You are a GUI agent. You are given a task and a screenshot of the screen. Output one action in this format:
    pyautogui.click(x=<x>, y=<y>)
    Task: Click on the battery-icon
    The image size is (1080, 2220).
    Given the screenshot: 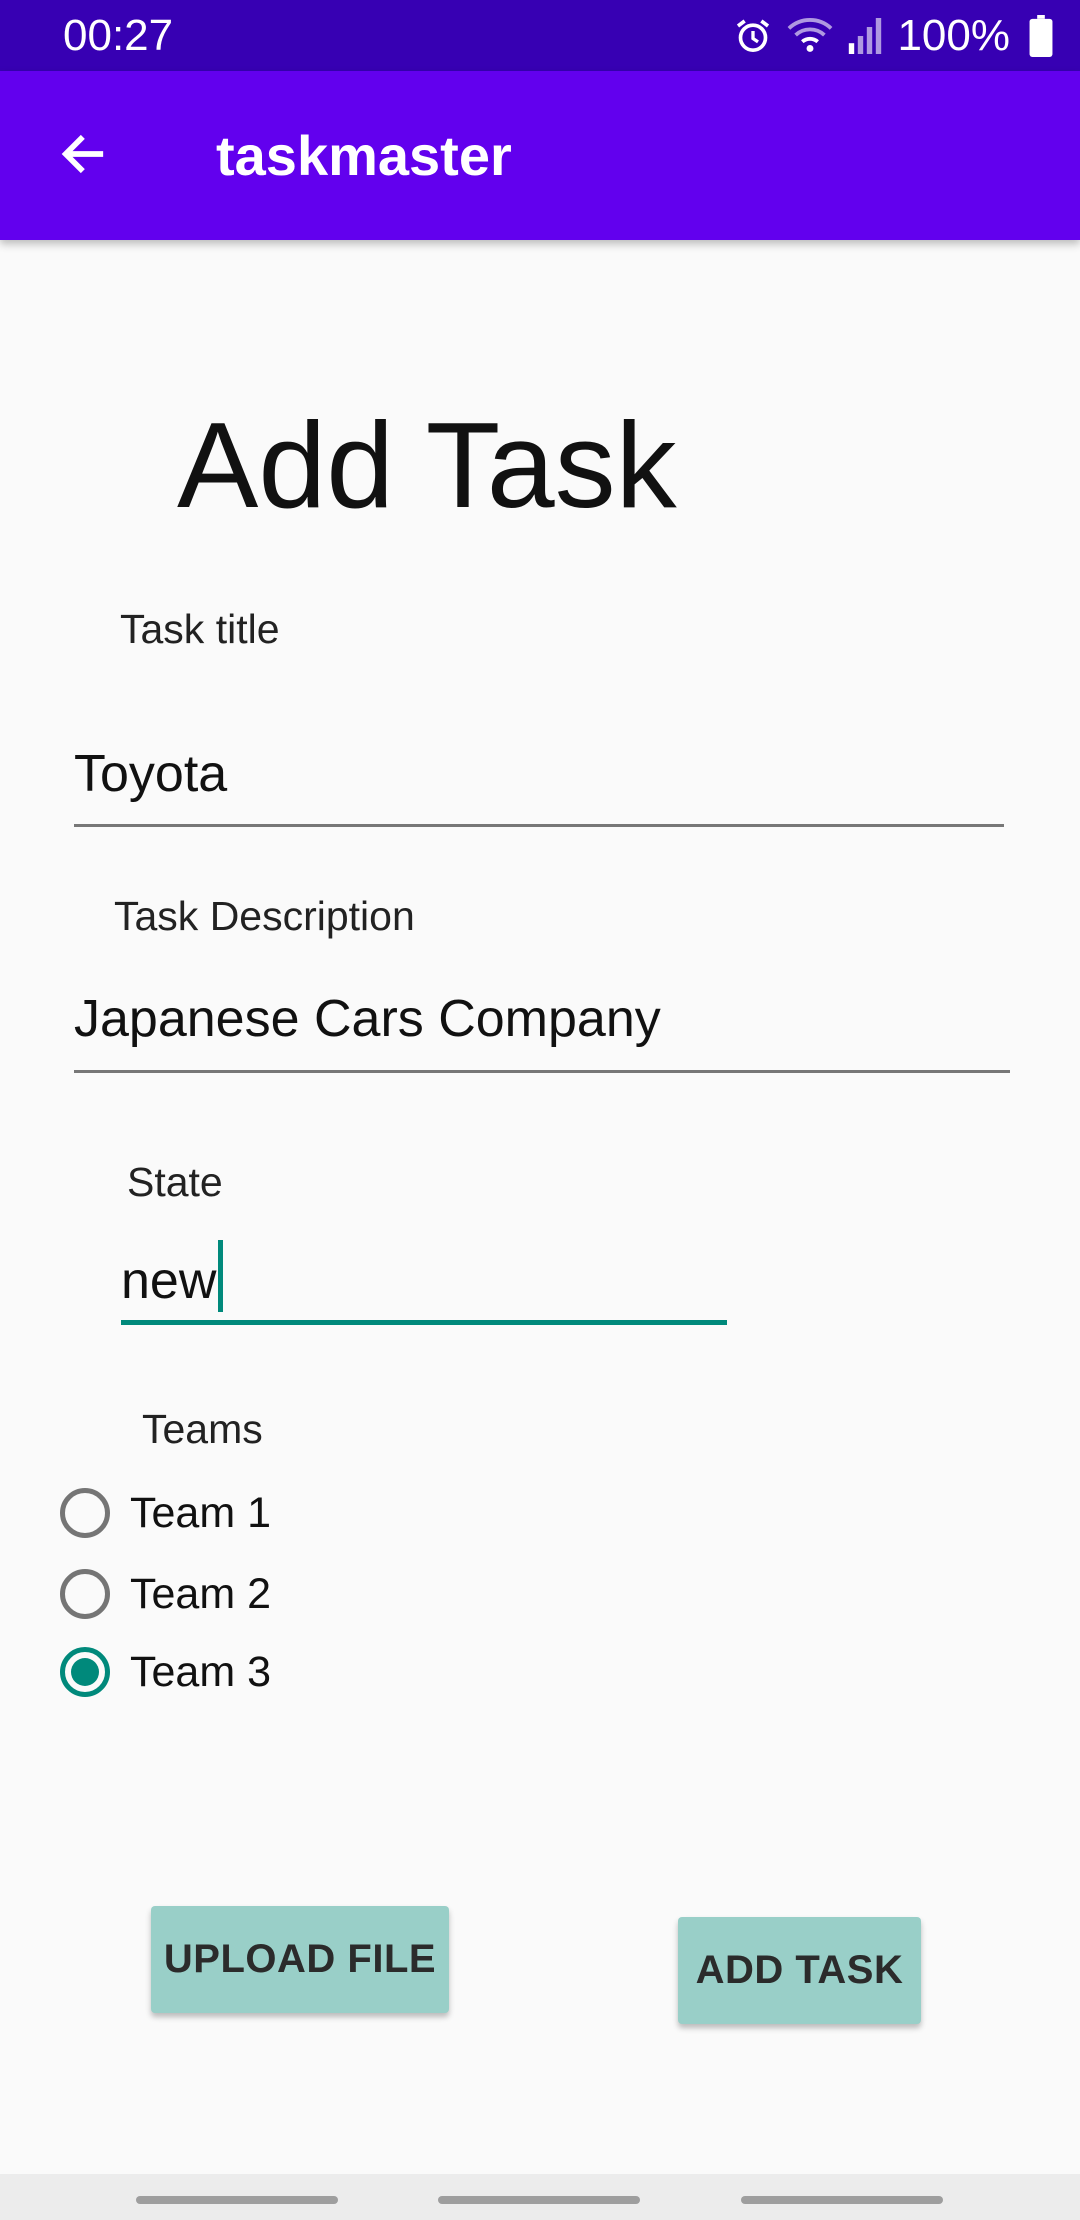 What is the action you would take?
    pyautogui.click(x=1041, y=36)
    